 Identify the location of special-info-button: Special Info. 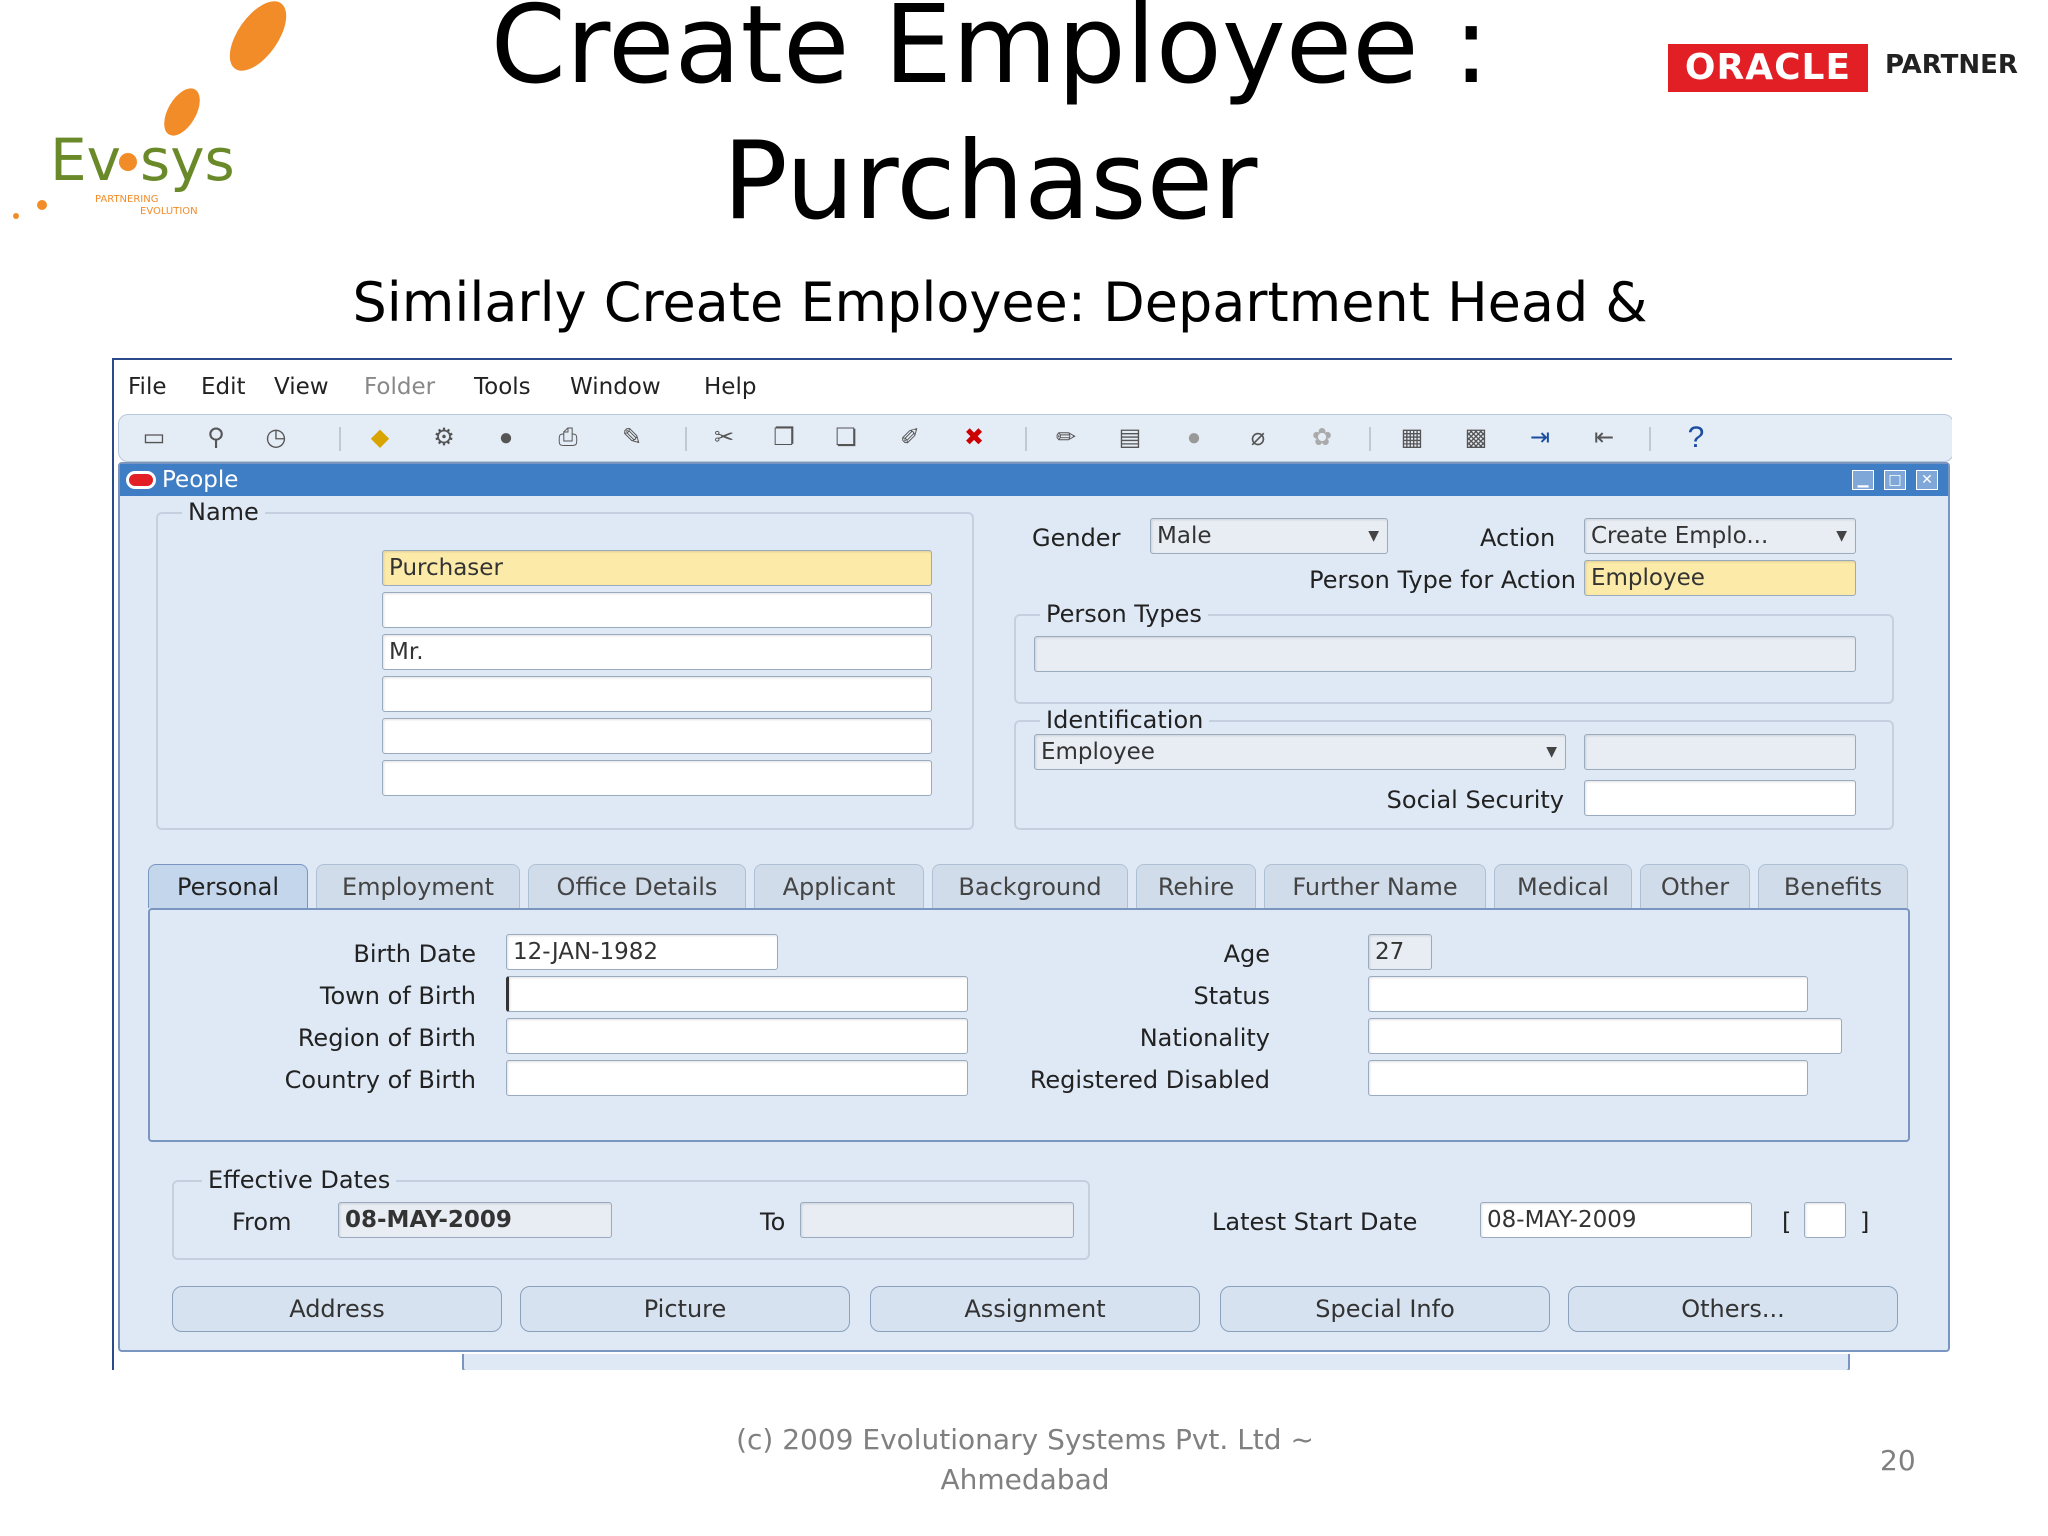
(1385, 1309).